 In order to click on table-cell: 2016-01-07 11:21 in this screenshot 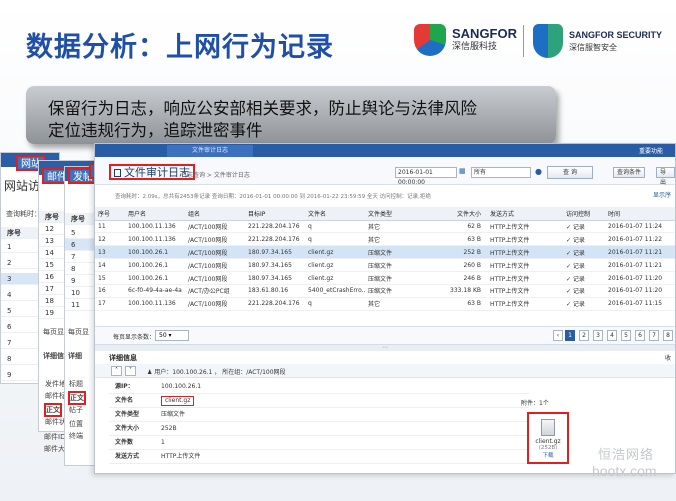, I will do `click(640, 265)`.